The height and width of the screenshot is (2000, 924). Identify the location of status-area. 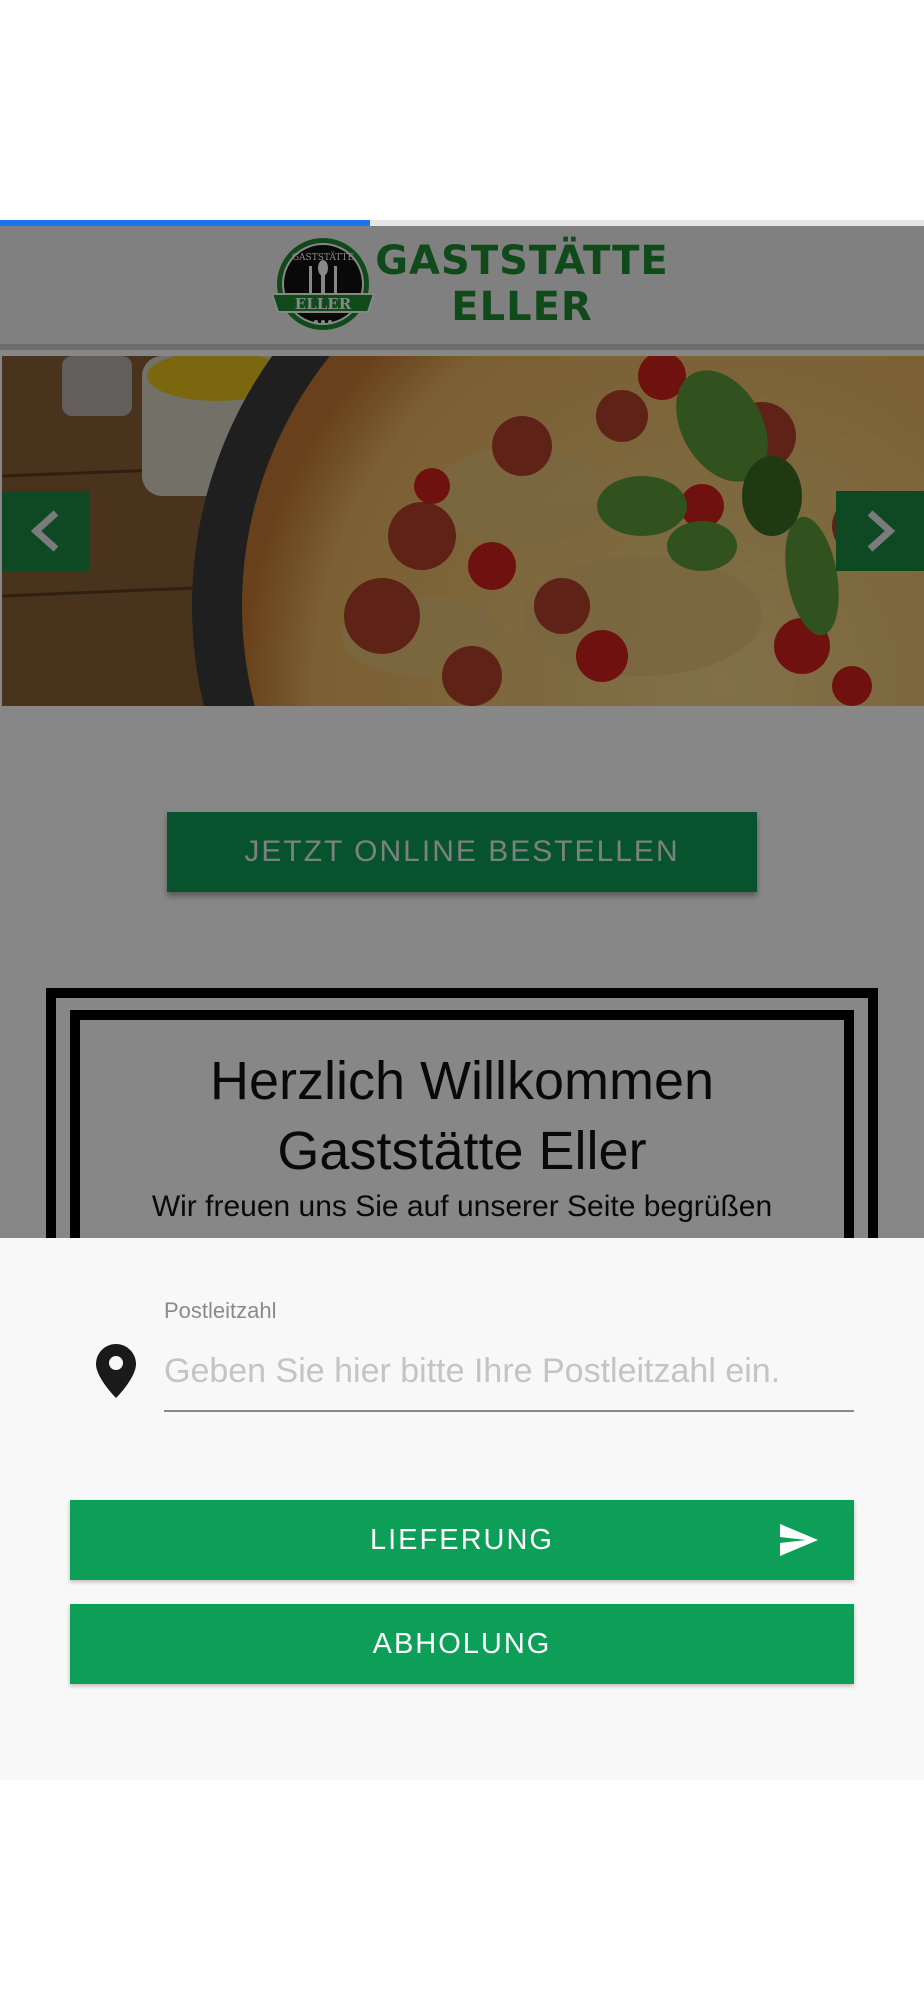
(462, 110).